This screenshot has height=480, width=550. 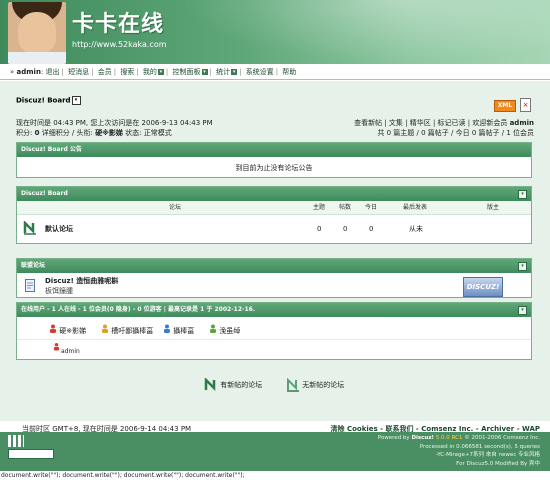 I want to click on partner-forum-name: Discuz! 造恒曲雅呢斟, so click(x=81, y=281).